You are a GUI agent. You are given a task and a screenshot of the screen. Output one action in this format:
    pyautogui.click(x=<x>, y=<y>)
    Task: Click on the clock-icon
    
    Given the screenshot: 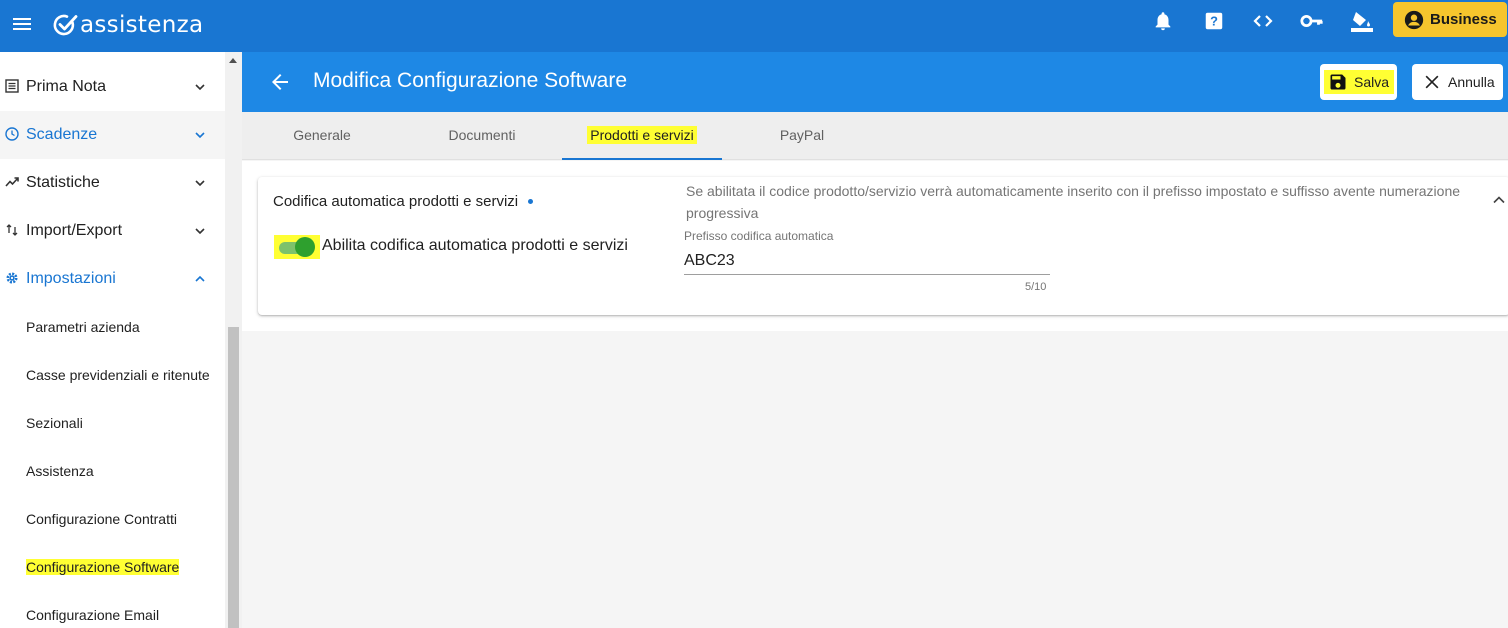 What is the action you would take?
    pyautogui.click(x=12, y=134)
    